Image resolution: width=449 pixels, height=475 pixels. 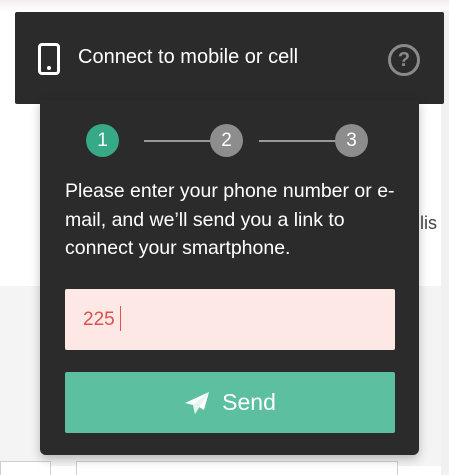 I want to click on step-1: 1, so click(x=102, y=140).